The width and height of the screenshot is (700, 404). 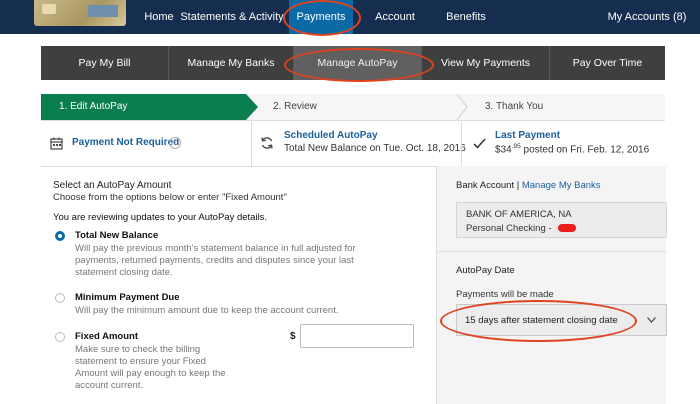 I want to click on fixed-amount-input, so click(x=357, y=336).